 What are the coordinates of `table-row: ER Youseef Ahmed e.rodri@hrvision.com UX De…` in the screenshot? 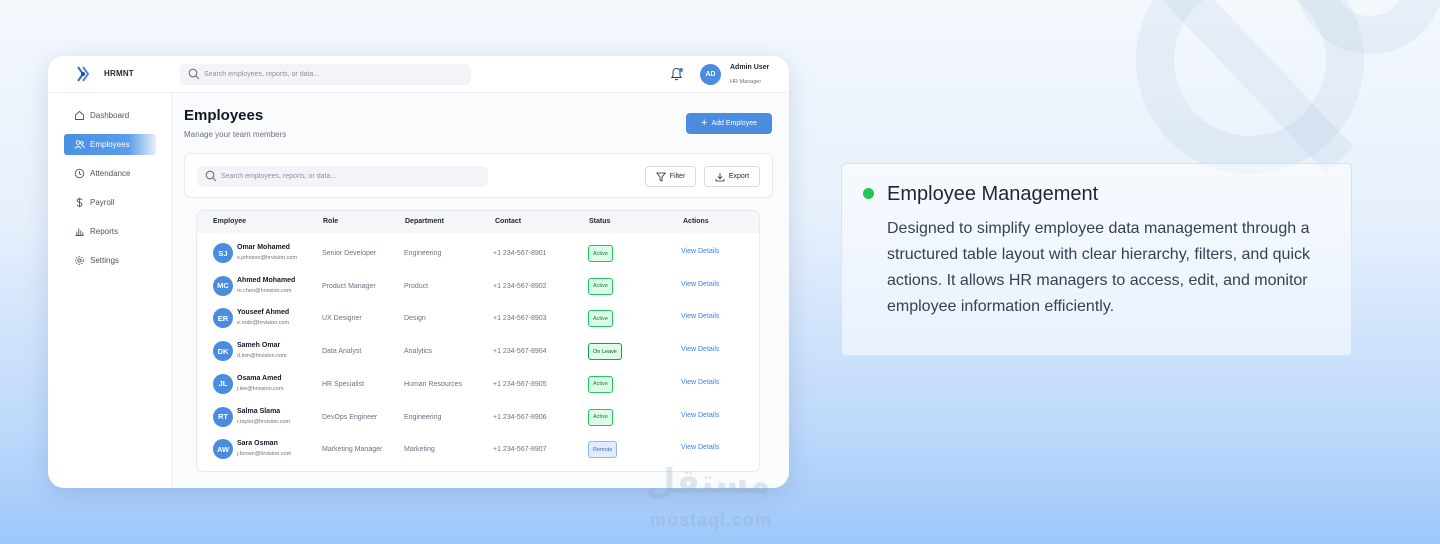 It's located at (478, 319).